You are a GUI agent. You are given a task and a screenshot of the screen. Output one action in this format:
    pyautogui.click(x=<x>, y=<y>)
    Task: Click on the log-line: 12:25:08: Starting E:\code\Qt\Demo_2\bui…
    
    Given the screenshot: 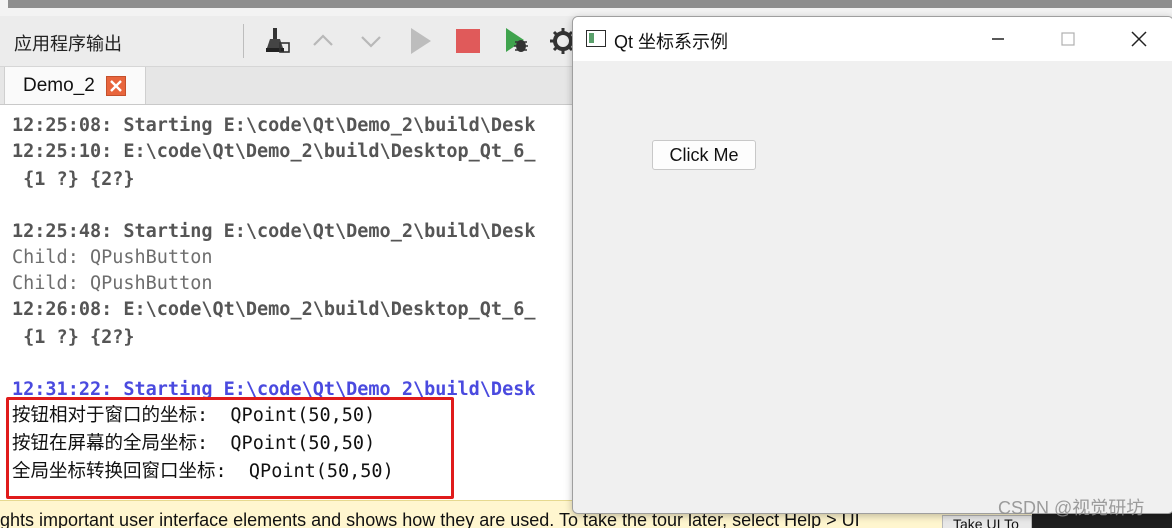 What is the action you would take?
    pyautogui.click(x=274, y=125)
    